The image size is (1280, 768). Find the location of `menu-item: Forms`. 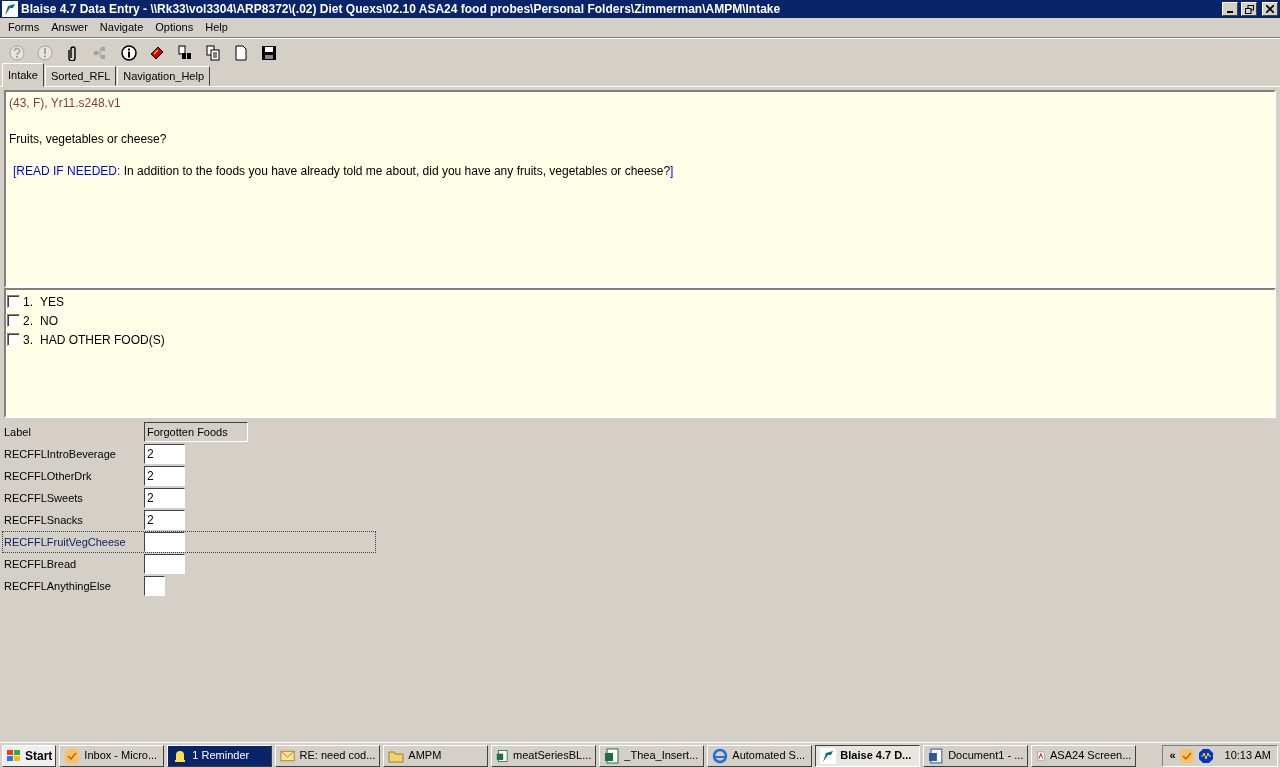

menu-item: Forms is located at coordinates (24, 27).